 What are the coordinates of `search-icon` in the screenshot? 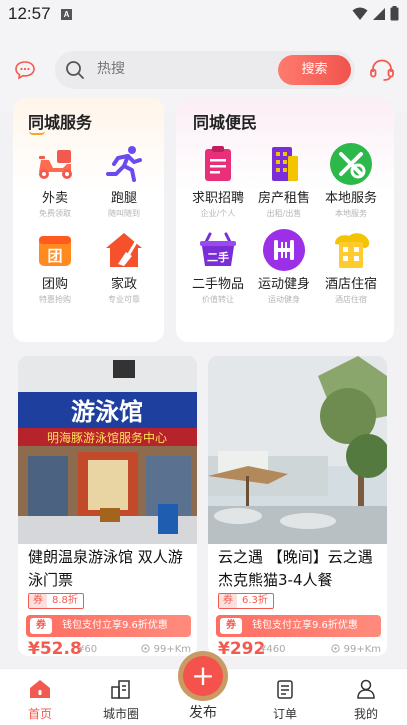 It's located at (75, 70).